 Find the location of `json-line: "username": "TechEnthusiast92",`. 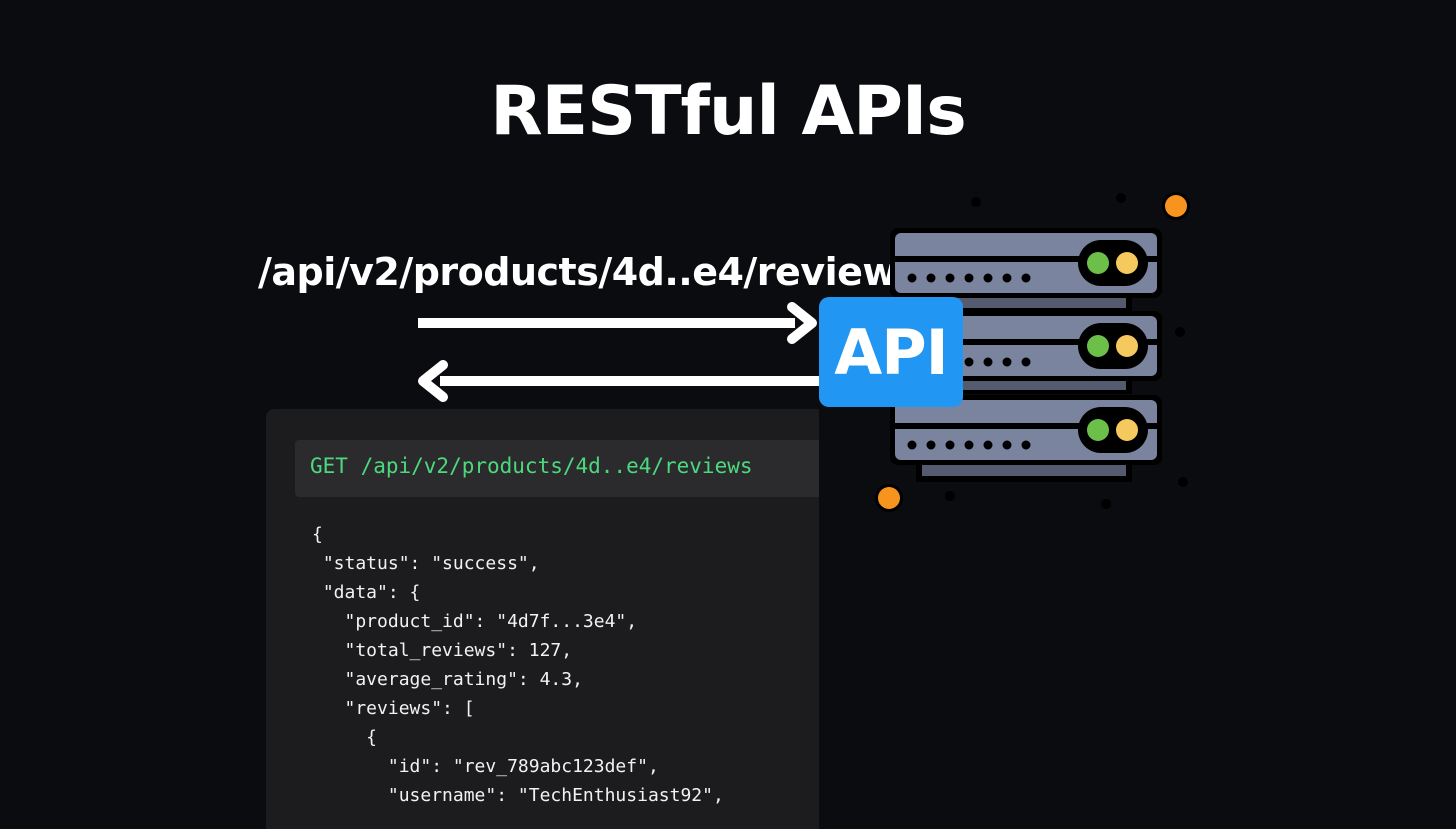

json-line: "username": "TechEnthusiast92", is located at coordinates (518, 795).